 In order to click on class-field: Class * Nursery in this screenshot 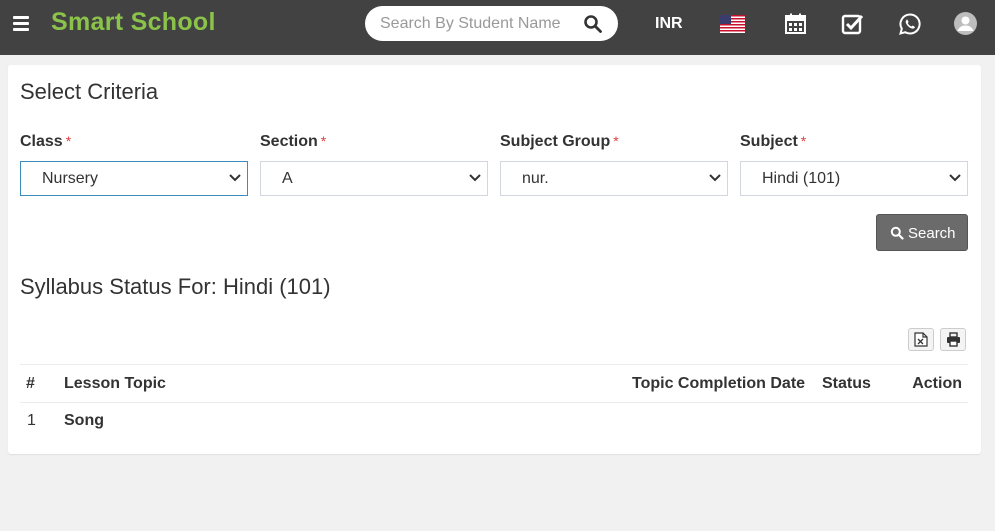, I will do `click(134, 164)`.